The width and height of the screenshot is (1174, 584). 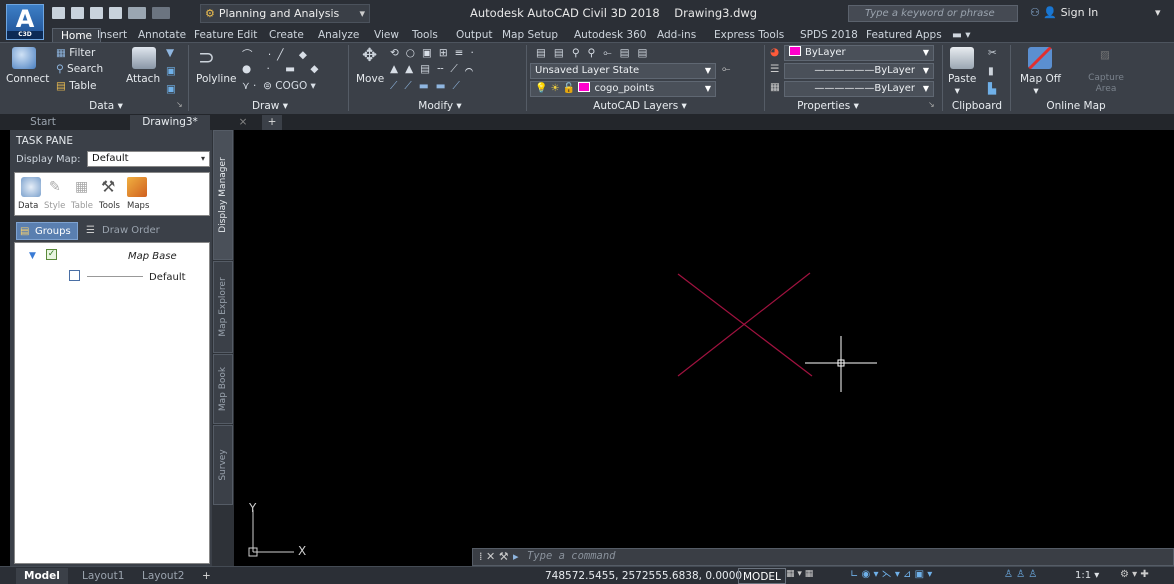 What do you see at coordinates (1064, 12) in the screenshot?
I see `sign-in-button: ⚇ 👤 Sign In` at bounding box center [1064, 12].